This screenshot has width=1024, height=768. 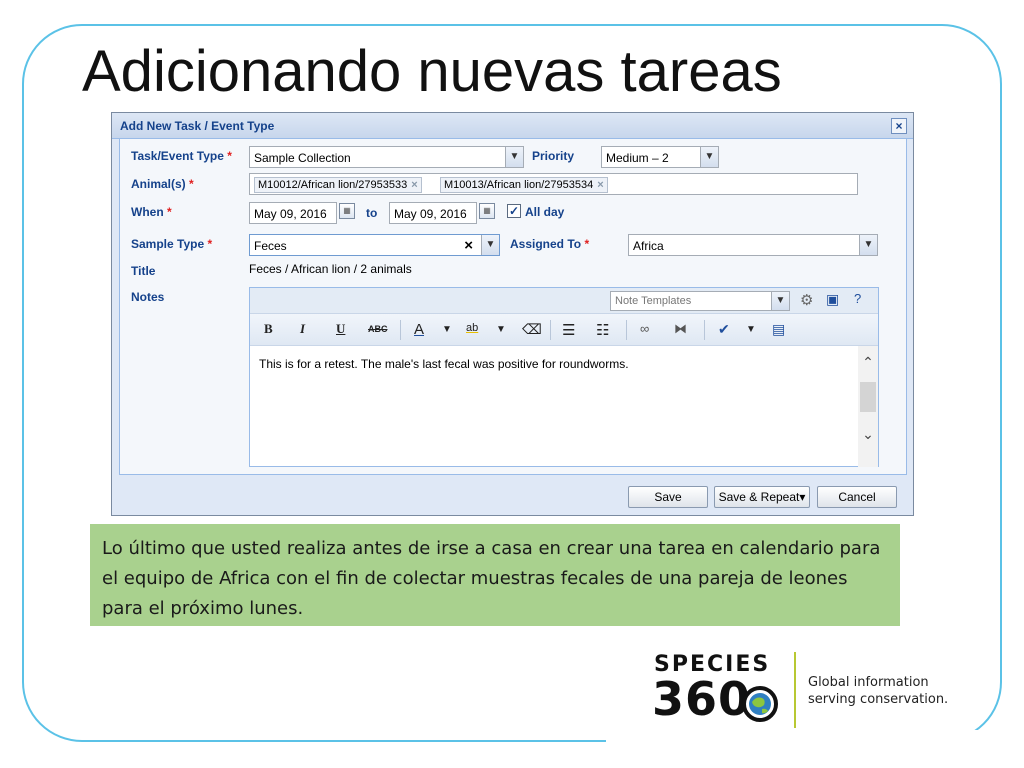 What do you see at coordinates (702, 699) in the screenshot?
I see `logo-number: 360` at bounding box center [702, 699].